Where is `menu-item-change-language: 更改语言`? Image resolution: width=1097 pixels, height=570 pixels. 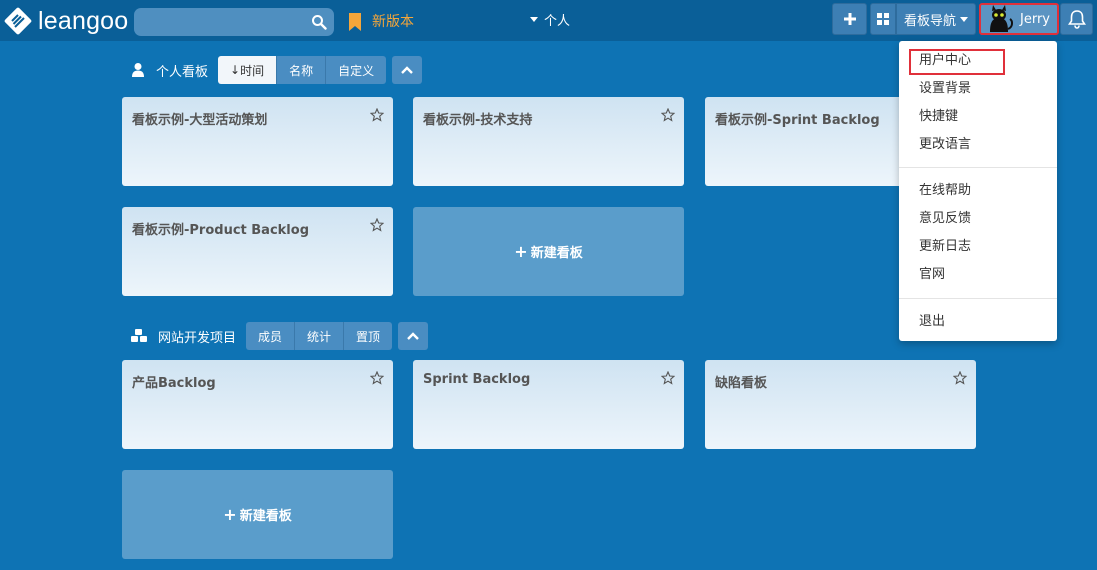
menu-item-change-language: 更改语言 is located at coordinates (945, 145).